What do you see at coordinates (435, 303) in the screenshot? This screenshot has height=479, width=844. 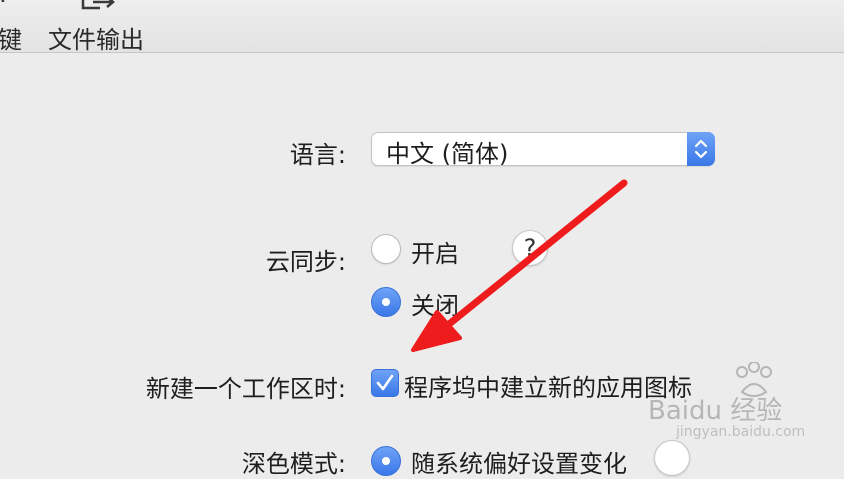 I see `cloud-sync-off-label: 关闭` at bounding box center [435, 303].